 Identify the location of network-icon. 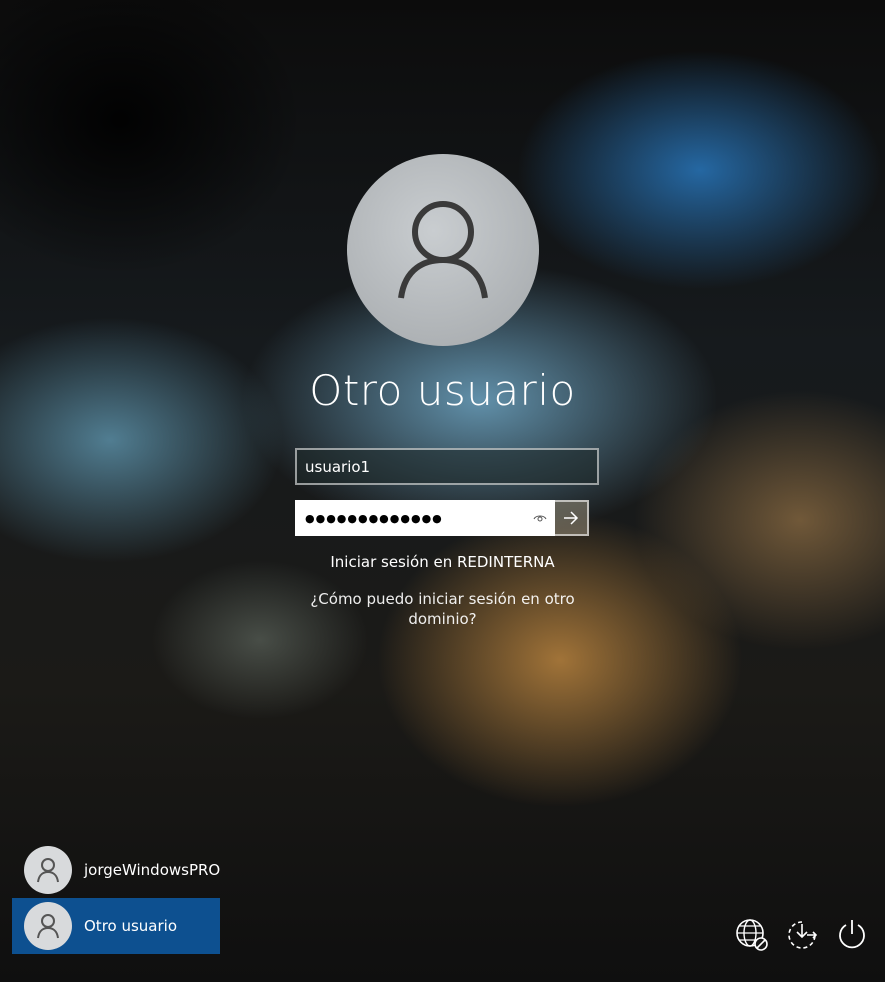
(752, 935).